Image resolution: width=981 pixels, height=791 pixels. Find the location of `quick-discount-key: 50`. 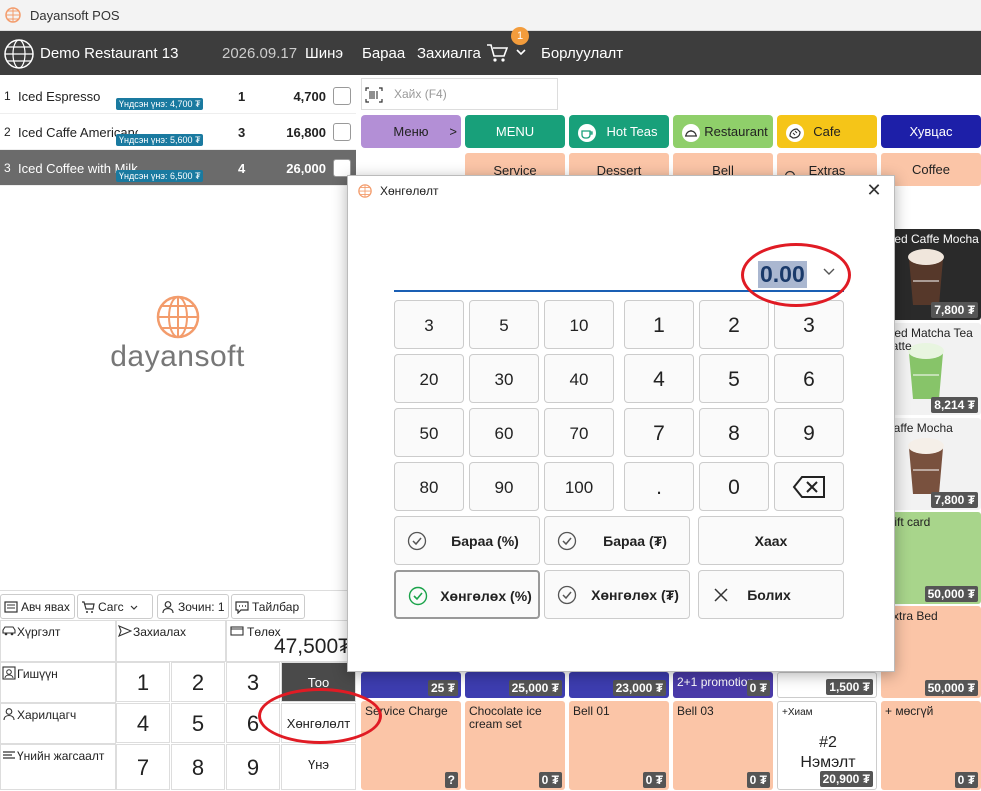

quick-discount-key: 50 is located at coordinates (429, 432).